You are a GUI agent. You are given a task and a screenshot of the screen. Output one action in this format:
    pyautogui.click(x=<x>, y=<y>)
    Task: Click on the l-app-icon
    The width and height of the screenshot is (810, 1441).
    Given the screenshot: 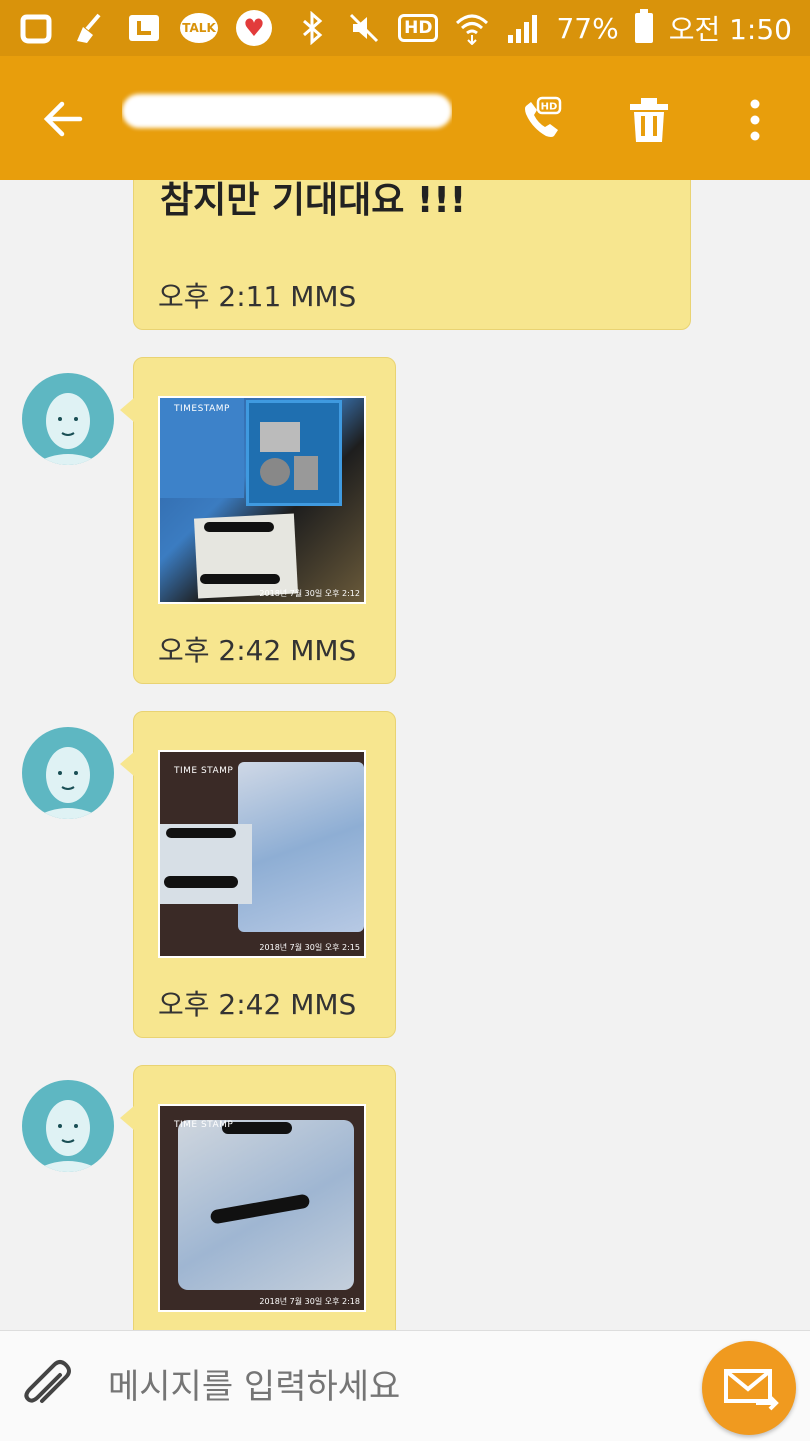 What is the action you would take?
    pyautogui.click(x=144, y=28)
    